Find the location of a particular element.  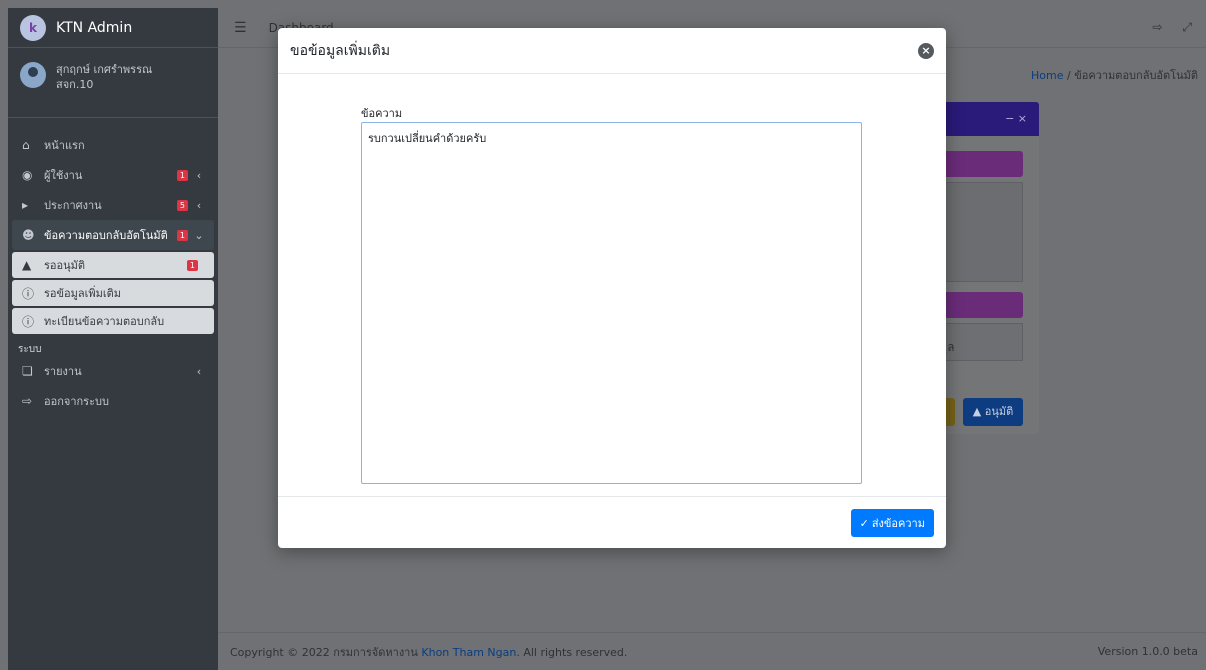

brand: k KTN Admin is located at coordinates (113, 28).